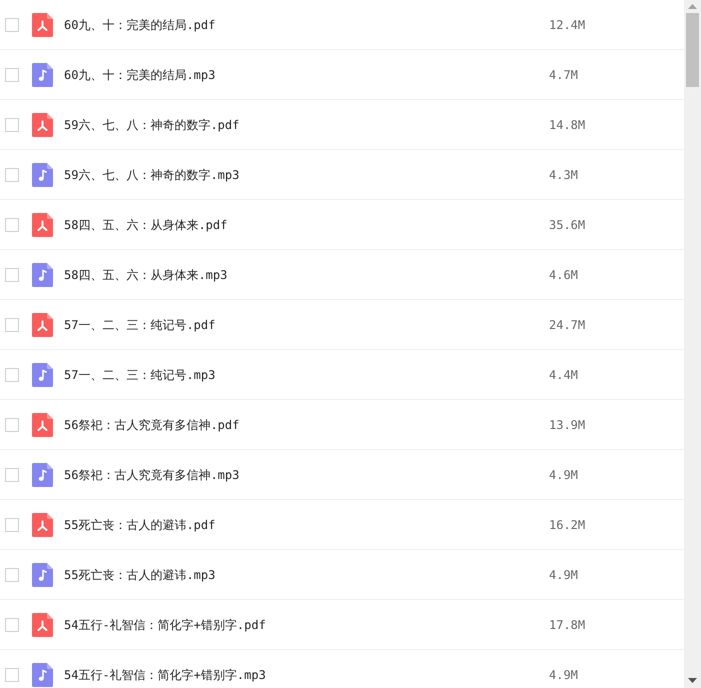 Image resolution: width=701 pixels, height=688 pixels. Describe the element at coordinates (306, 625) in the screenshot. I see `file-name: 54五行-礼智信：简化字+错别字.pdf` at that location.